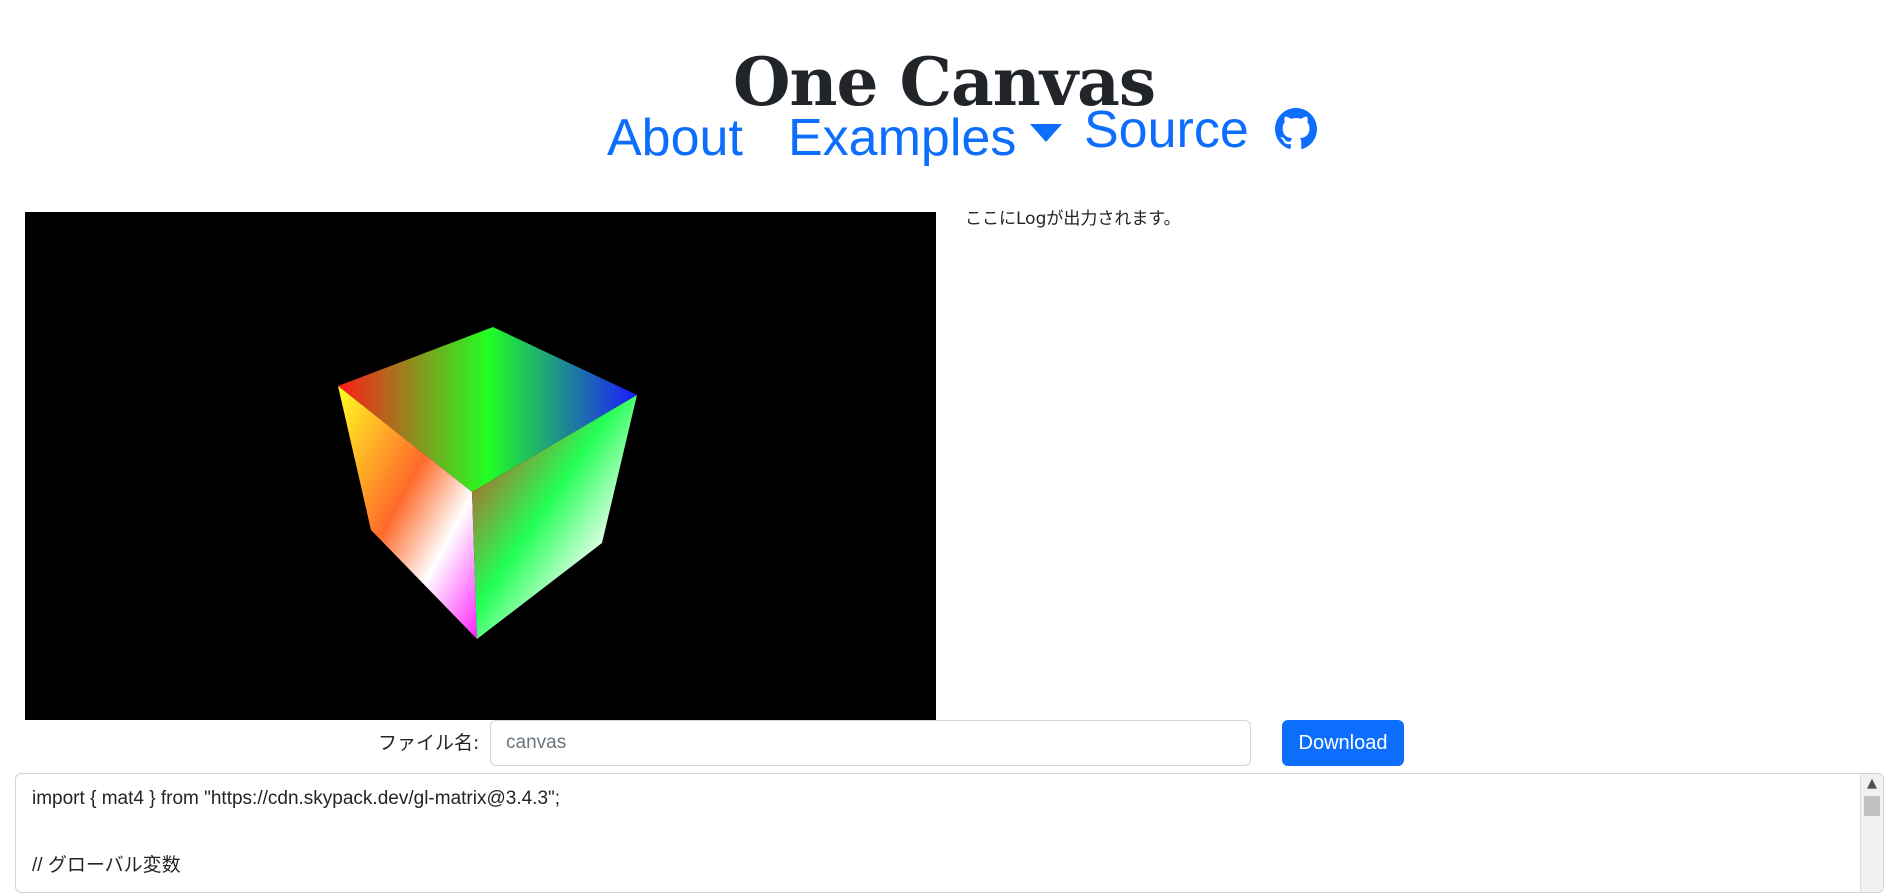 Image resolution: width=1888 pixels, height=893 pixels. I want to click on log-output: ここにLogが出力されます。, so click(1073, 219).